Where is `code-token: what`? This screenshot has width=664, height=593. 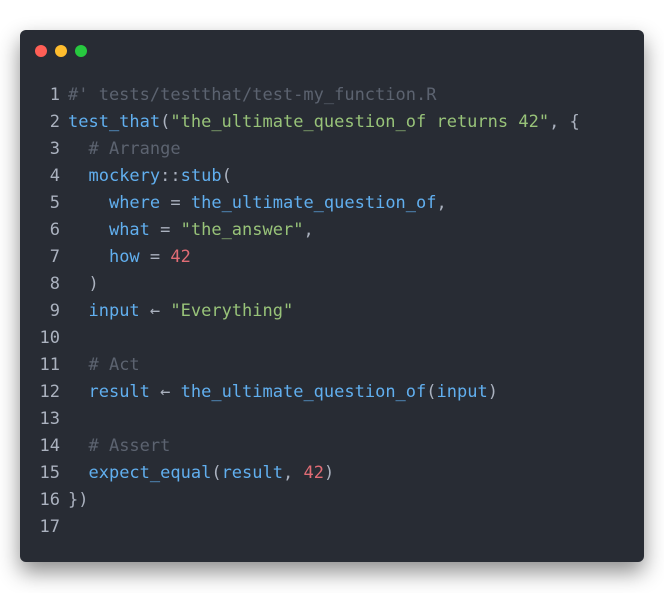
code-token: what is located at coordinates (129, 230).